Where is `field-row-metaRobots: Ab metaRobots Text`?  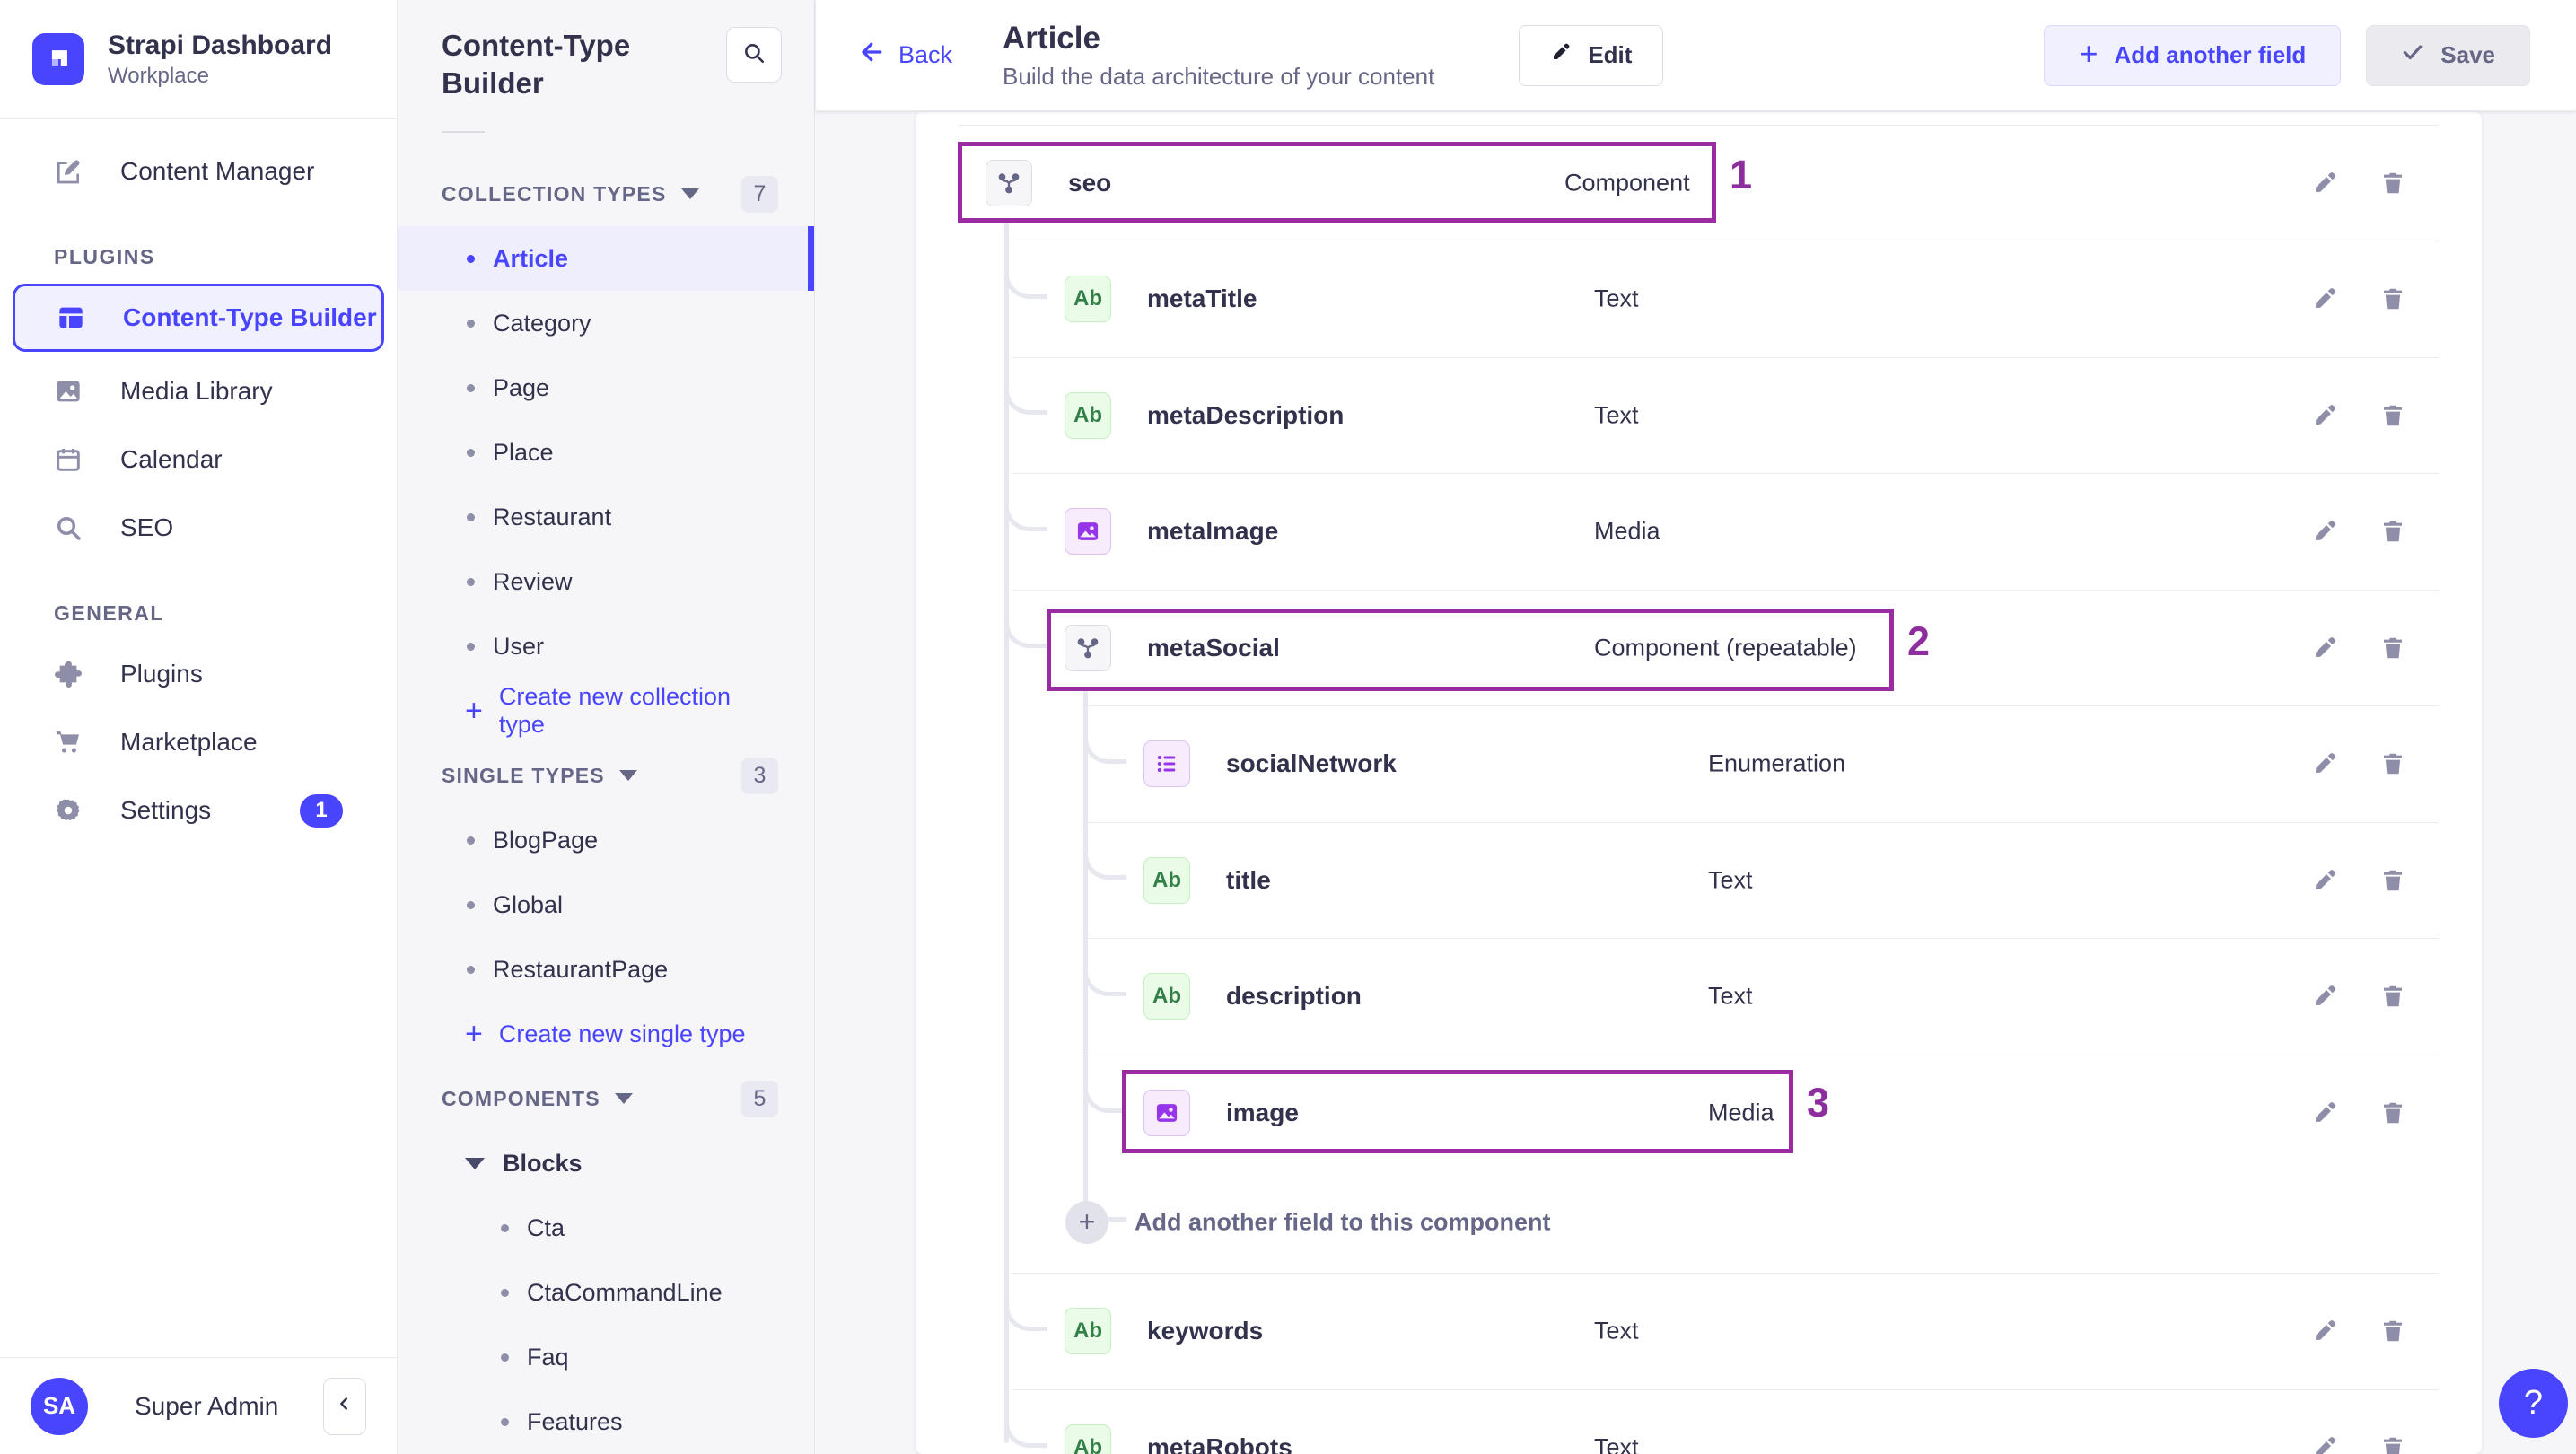
field-row-metaRobots: Ab metaRobots Text is located at coordinates (1699, 1421).